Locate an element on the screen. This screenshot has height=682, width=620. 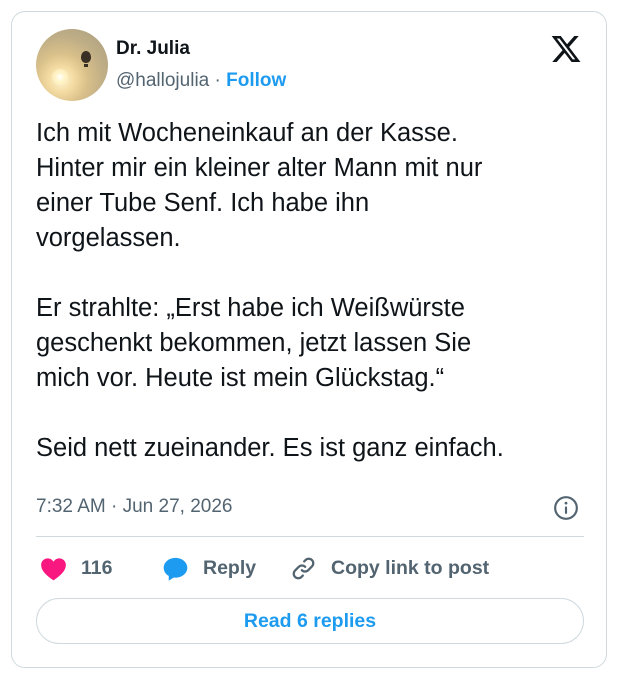
author-handle: @hallojulia is located at coordinates (162, 80).